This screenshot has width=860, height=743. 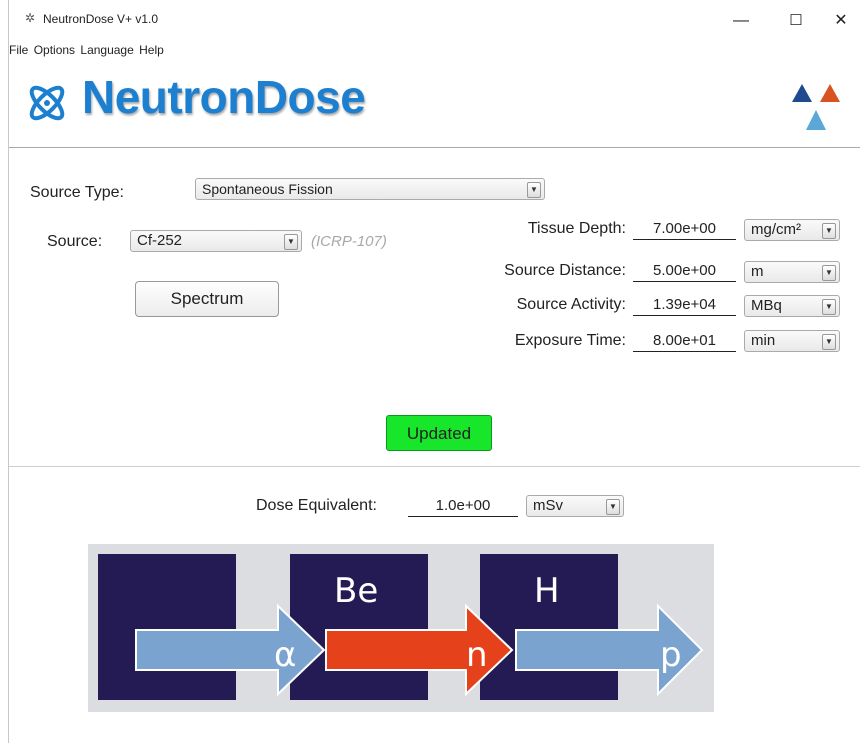 What do you see at coordinates (575, 506) in the screenshot?
I see `dose-unit-select: mSv ▼` at bounding box center [575, 506].